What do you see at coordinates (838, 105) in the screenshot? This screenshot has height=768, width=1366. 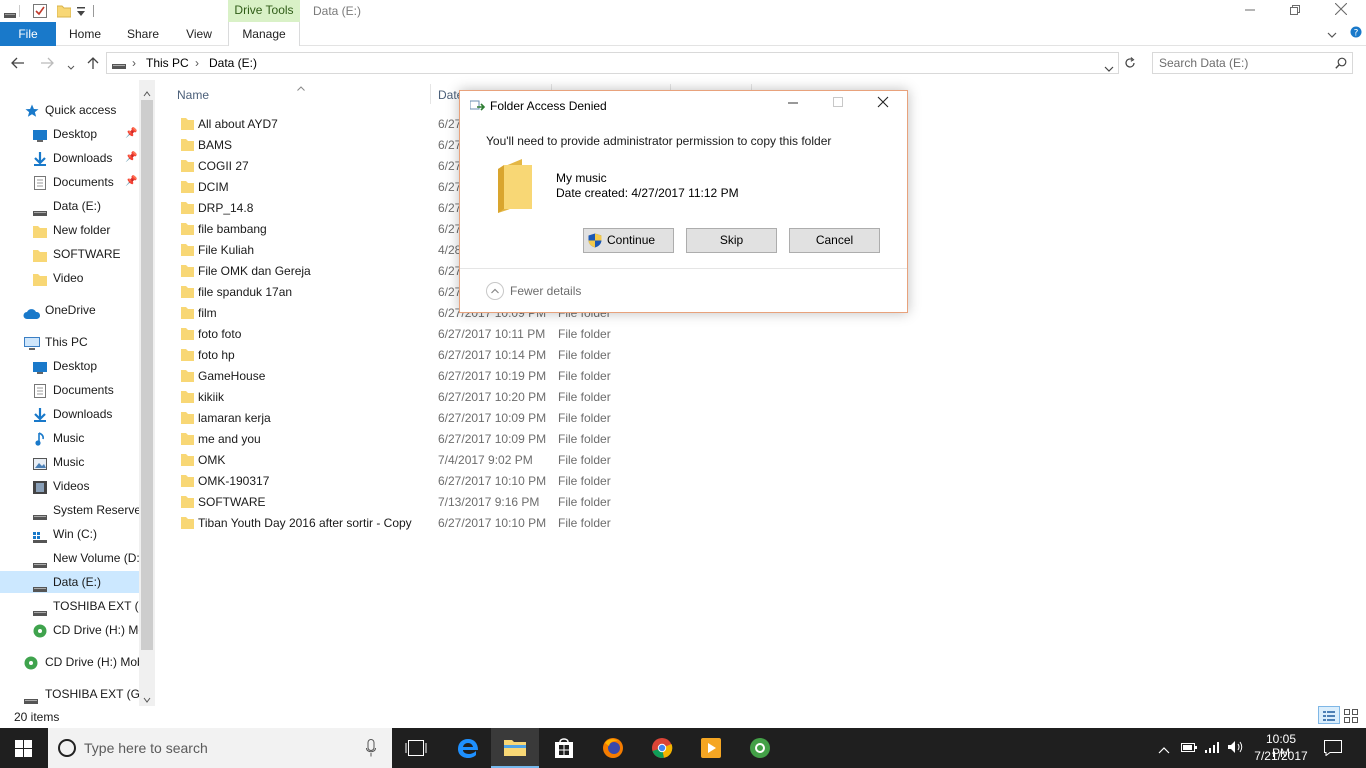 I see `dialog-maximize-button` at bounding box center [838, 105].